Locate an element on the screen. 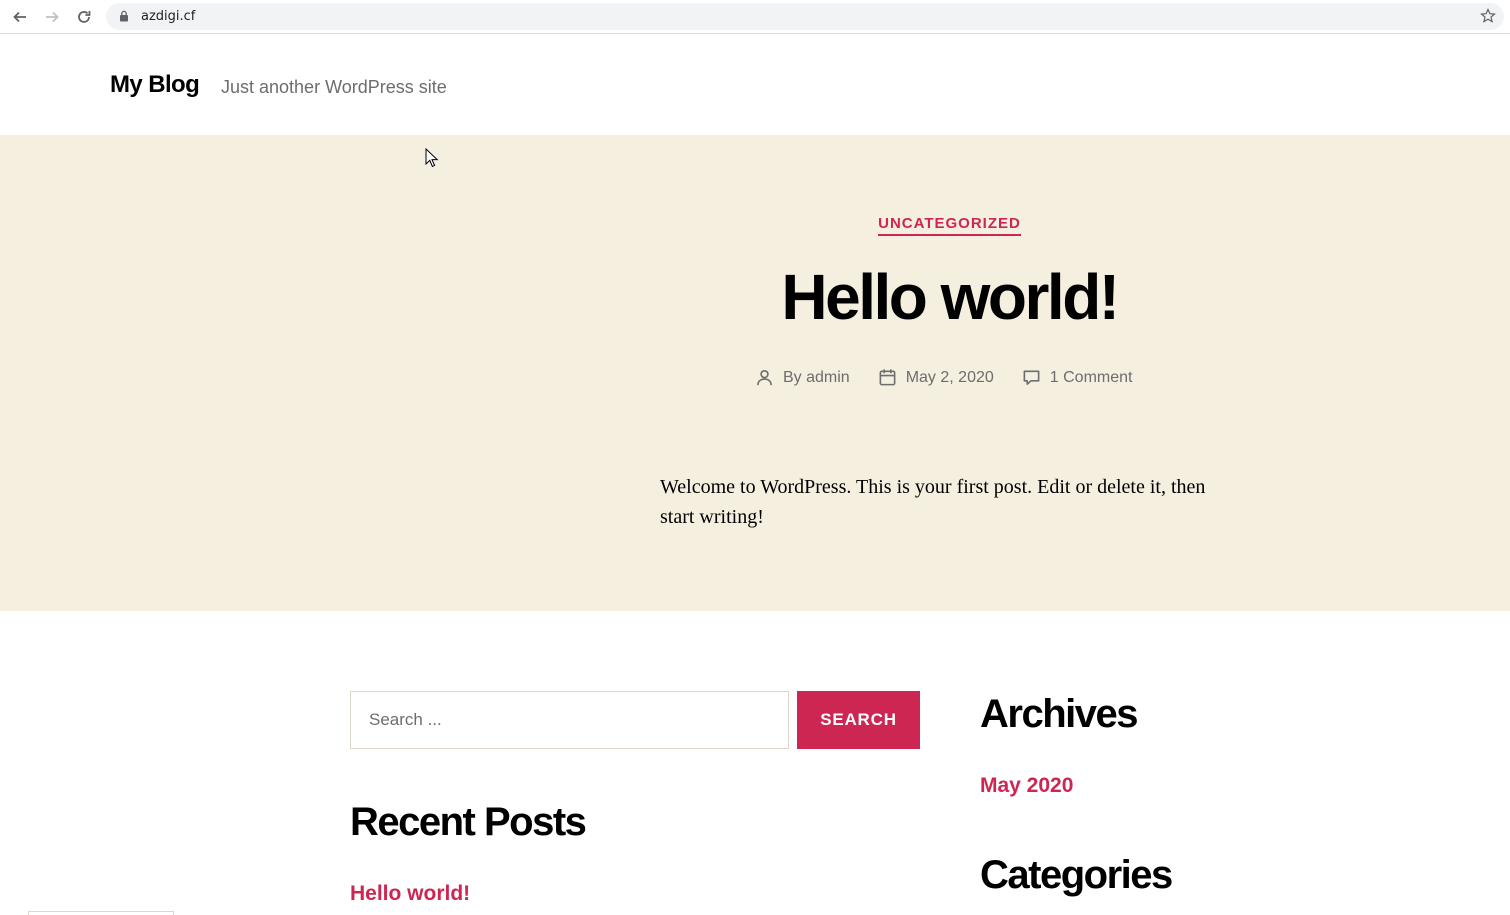 The height and width of the screenshot is (915, 1510). archive-link: May 2020 is located at coordinates (1026, 786).